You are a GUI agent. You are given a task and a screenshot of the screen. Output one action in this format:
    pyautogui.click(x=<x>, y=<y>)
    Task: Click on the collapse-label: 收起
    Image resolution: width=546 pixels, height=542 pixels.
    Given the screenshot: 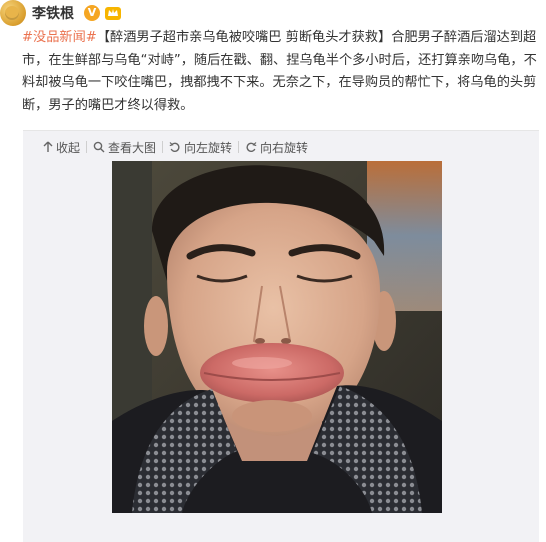 What is the action you would take?
    pyautogui.click(x=68, y=147)
    